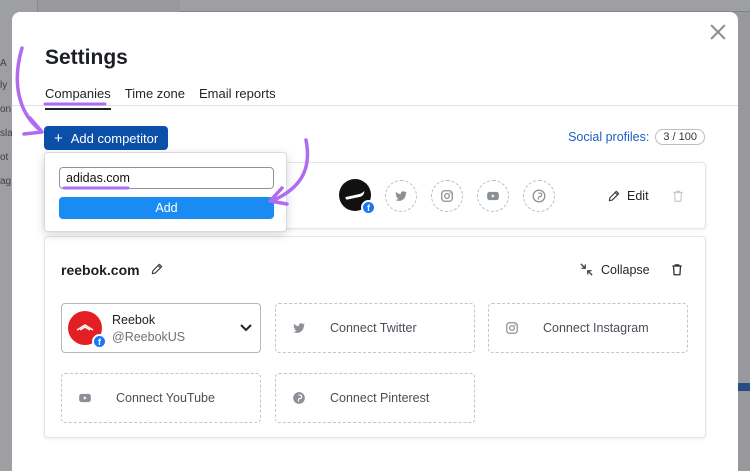 This screenshot has width=750, height=471. I want to click on modal-title: Settings, so click(86, 57).